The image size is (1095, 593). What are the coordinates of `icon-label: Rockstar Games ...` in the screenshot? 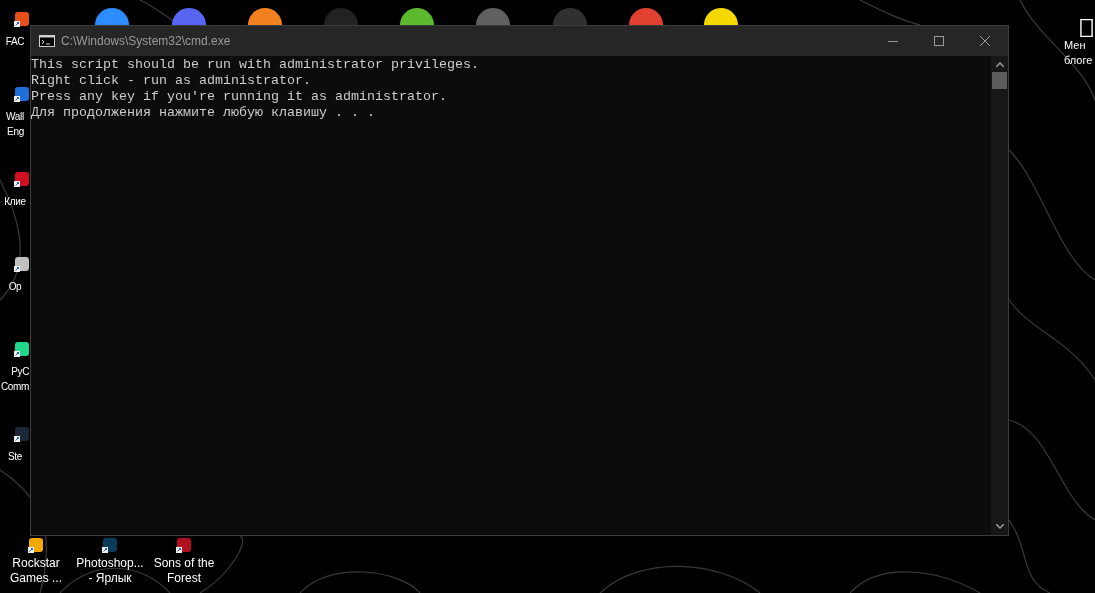 It's located at (36, 571).